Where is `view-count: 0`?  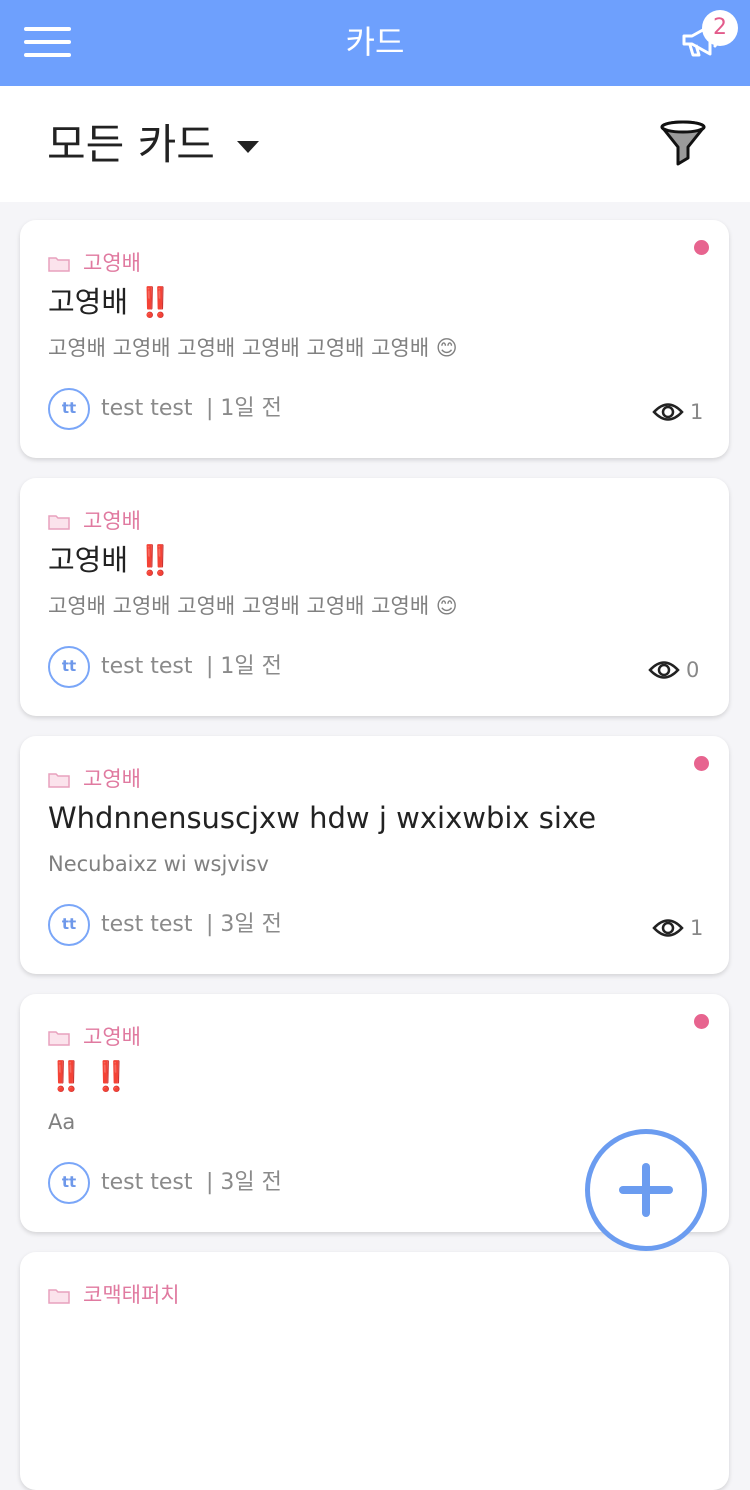
view-count: 0 is located at coordinates (693, 670).